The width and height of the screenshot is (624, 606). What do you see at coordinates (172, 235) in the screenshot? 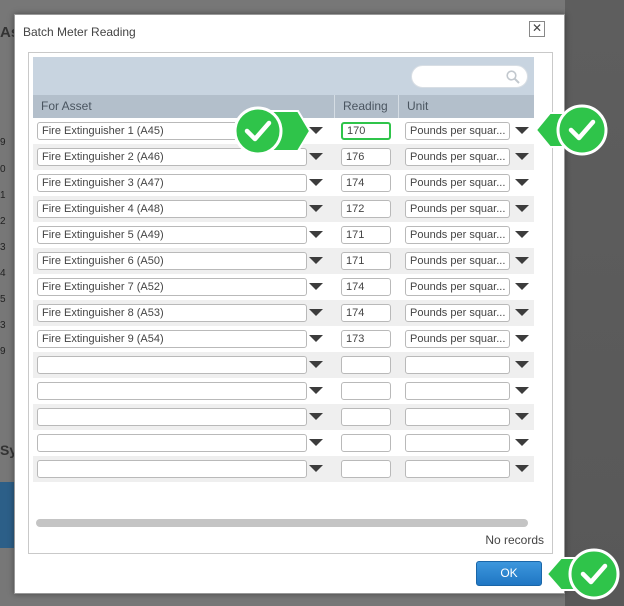
I see `asset-field: Fire Extinguisher 5 (A49)` at bounding box center [172, 235].